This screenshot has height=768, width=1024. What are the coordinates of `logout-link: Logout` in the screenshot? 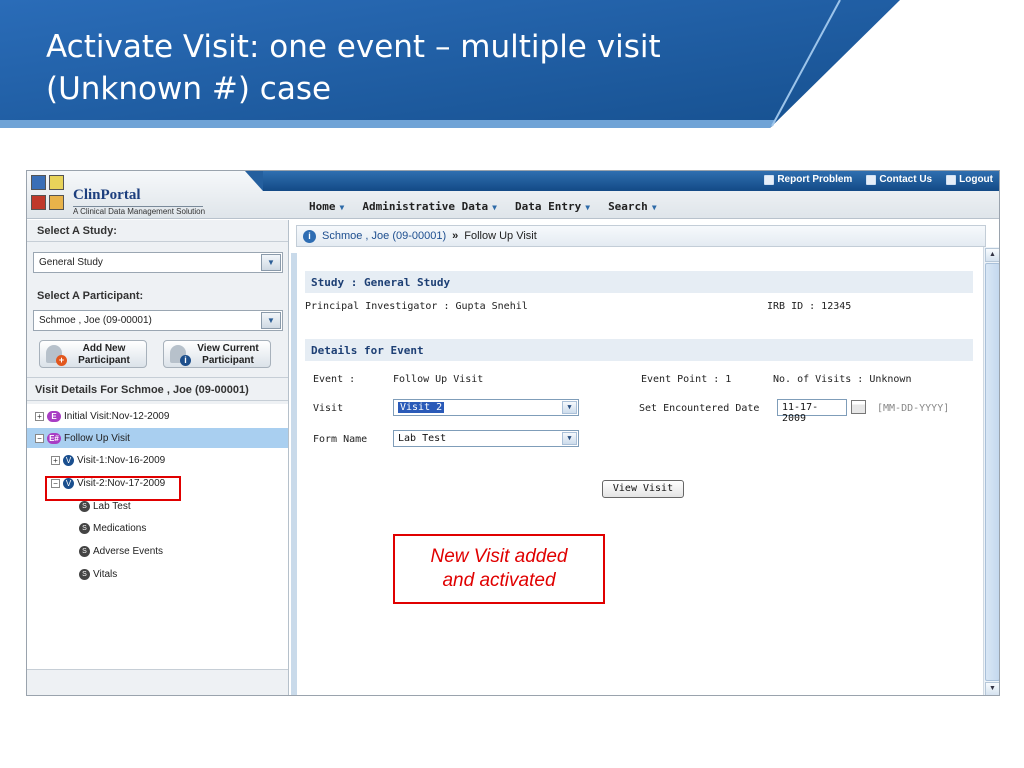 It's located at (969, 179).